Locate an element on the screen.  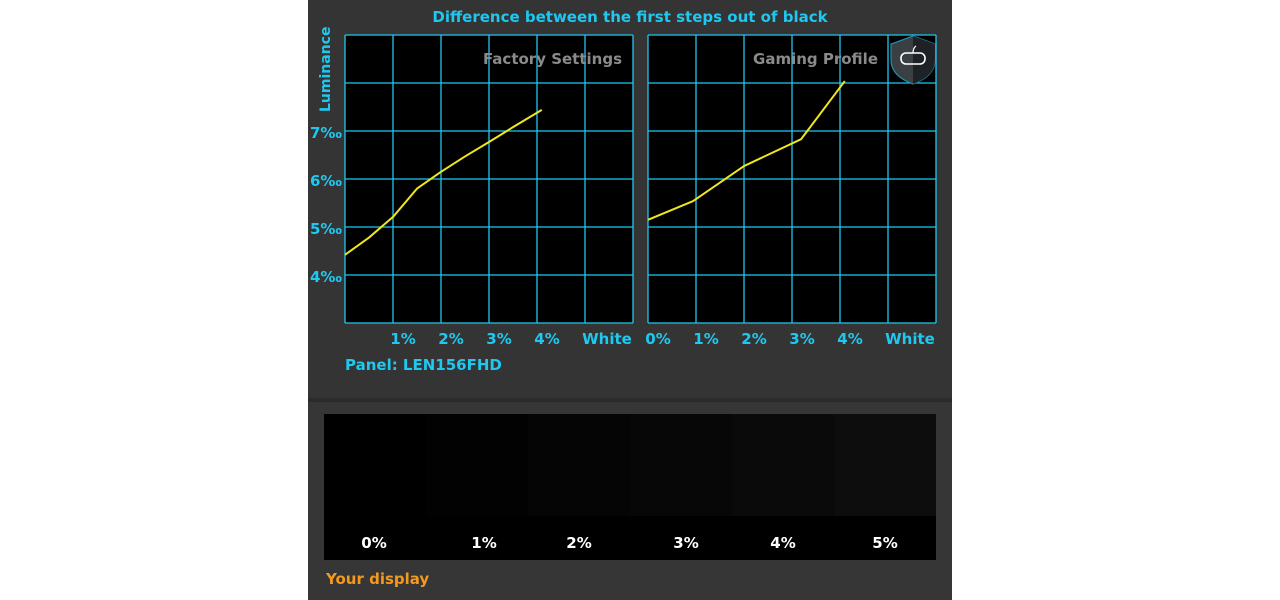
swatch-label: 5% is located at coordinates (885, 543).